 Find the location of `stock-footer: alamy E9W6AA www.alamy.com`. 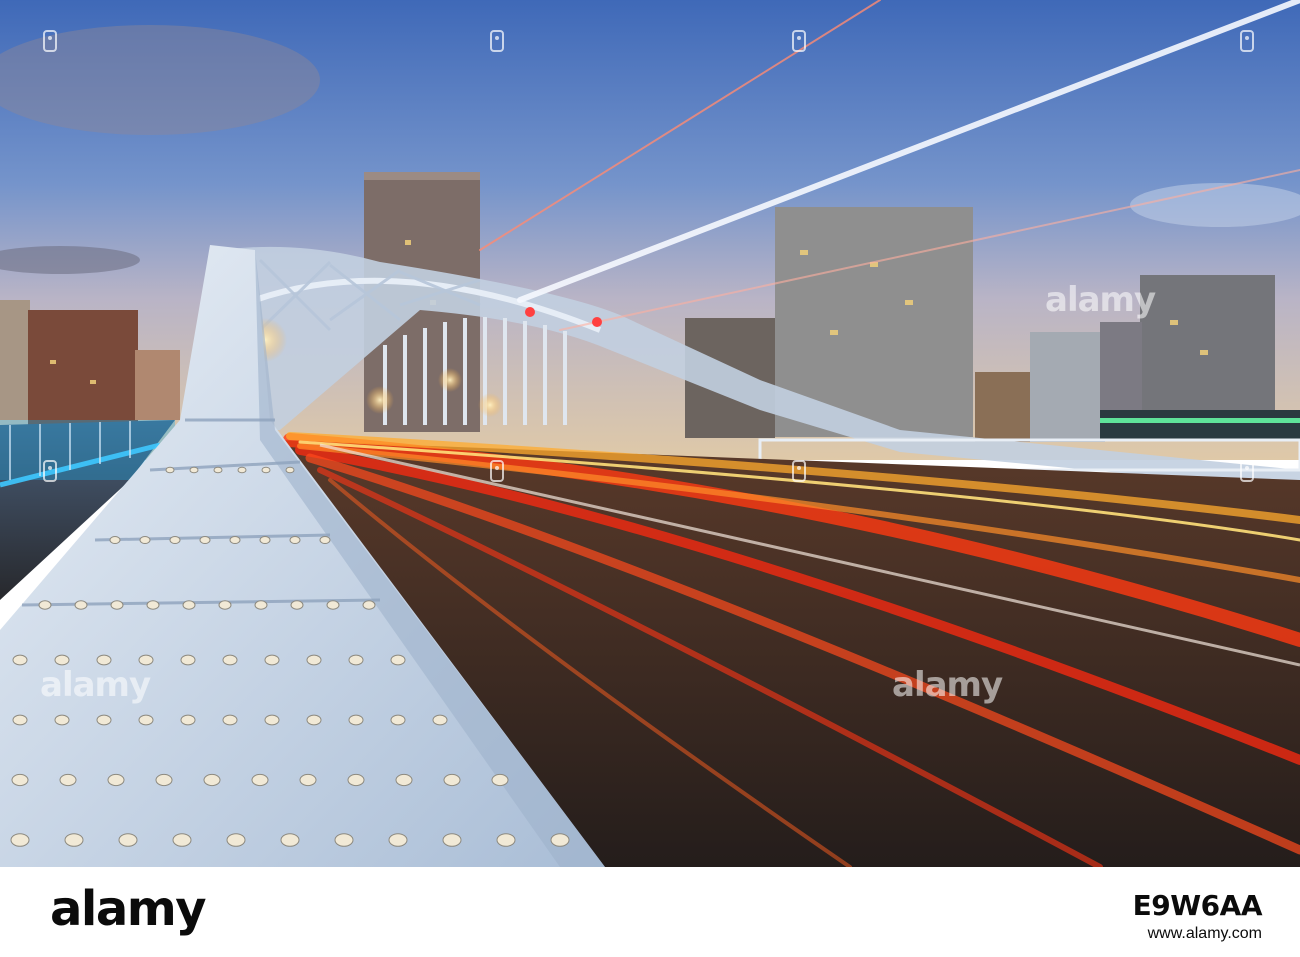

stock-footer: alamy E9W6AA www.alamy.com is located at coordinates (650, 912).